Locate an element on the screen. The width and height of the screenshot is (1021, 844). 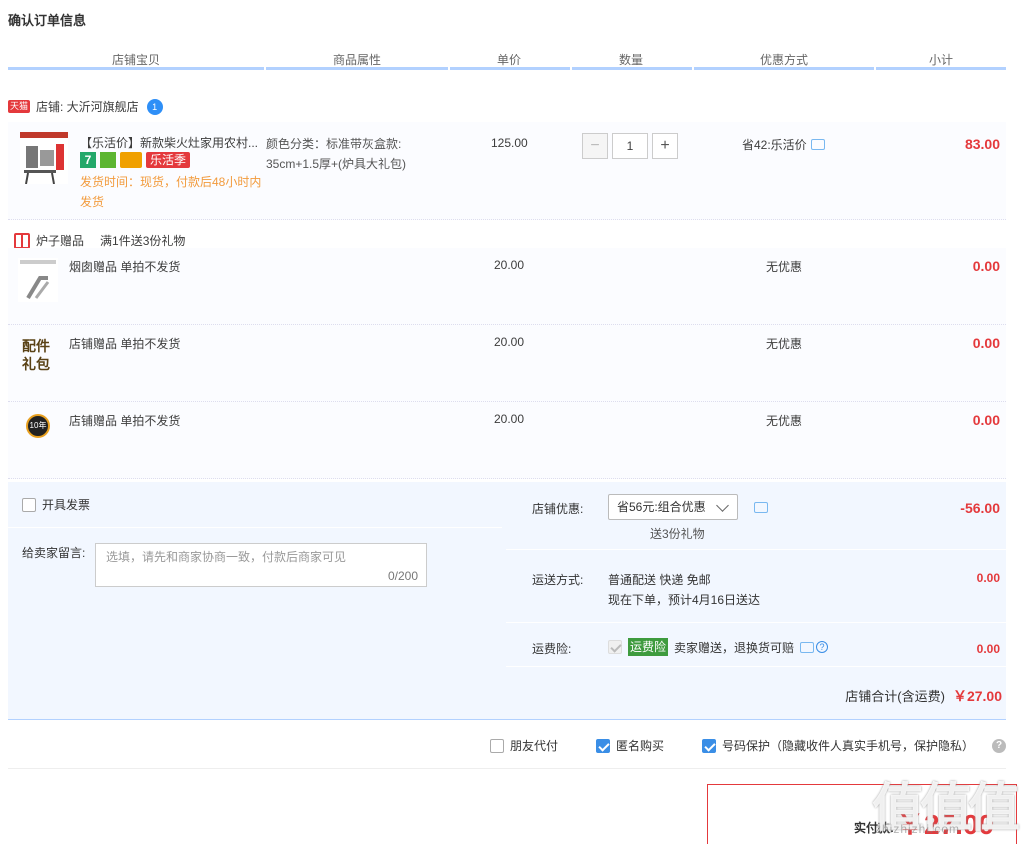
qty-plus-button: + is located at coordinates (665, 146).